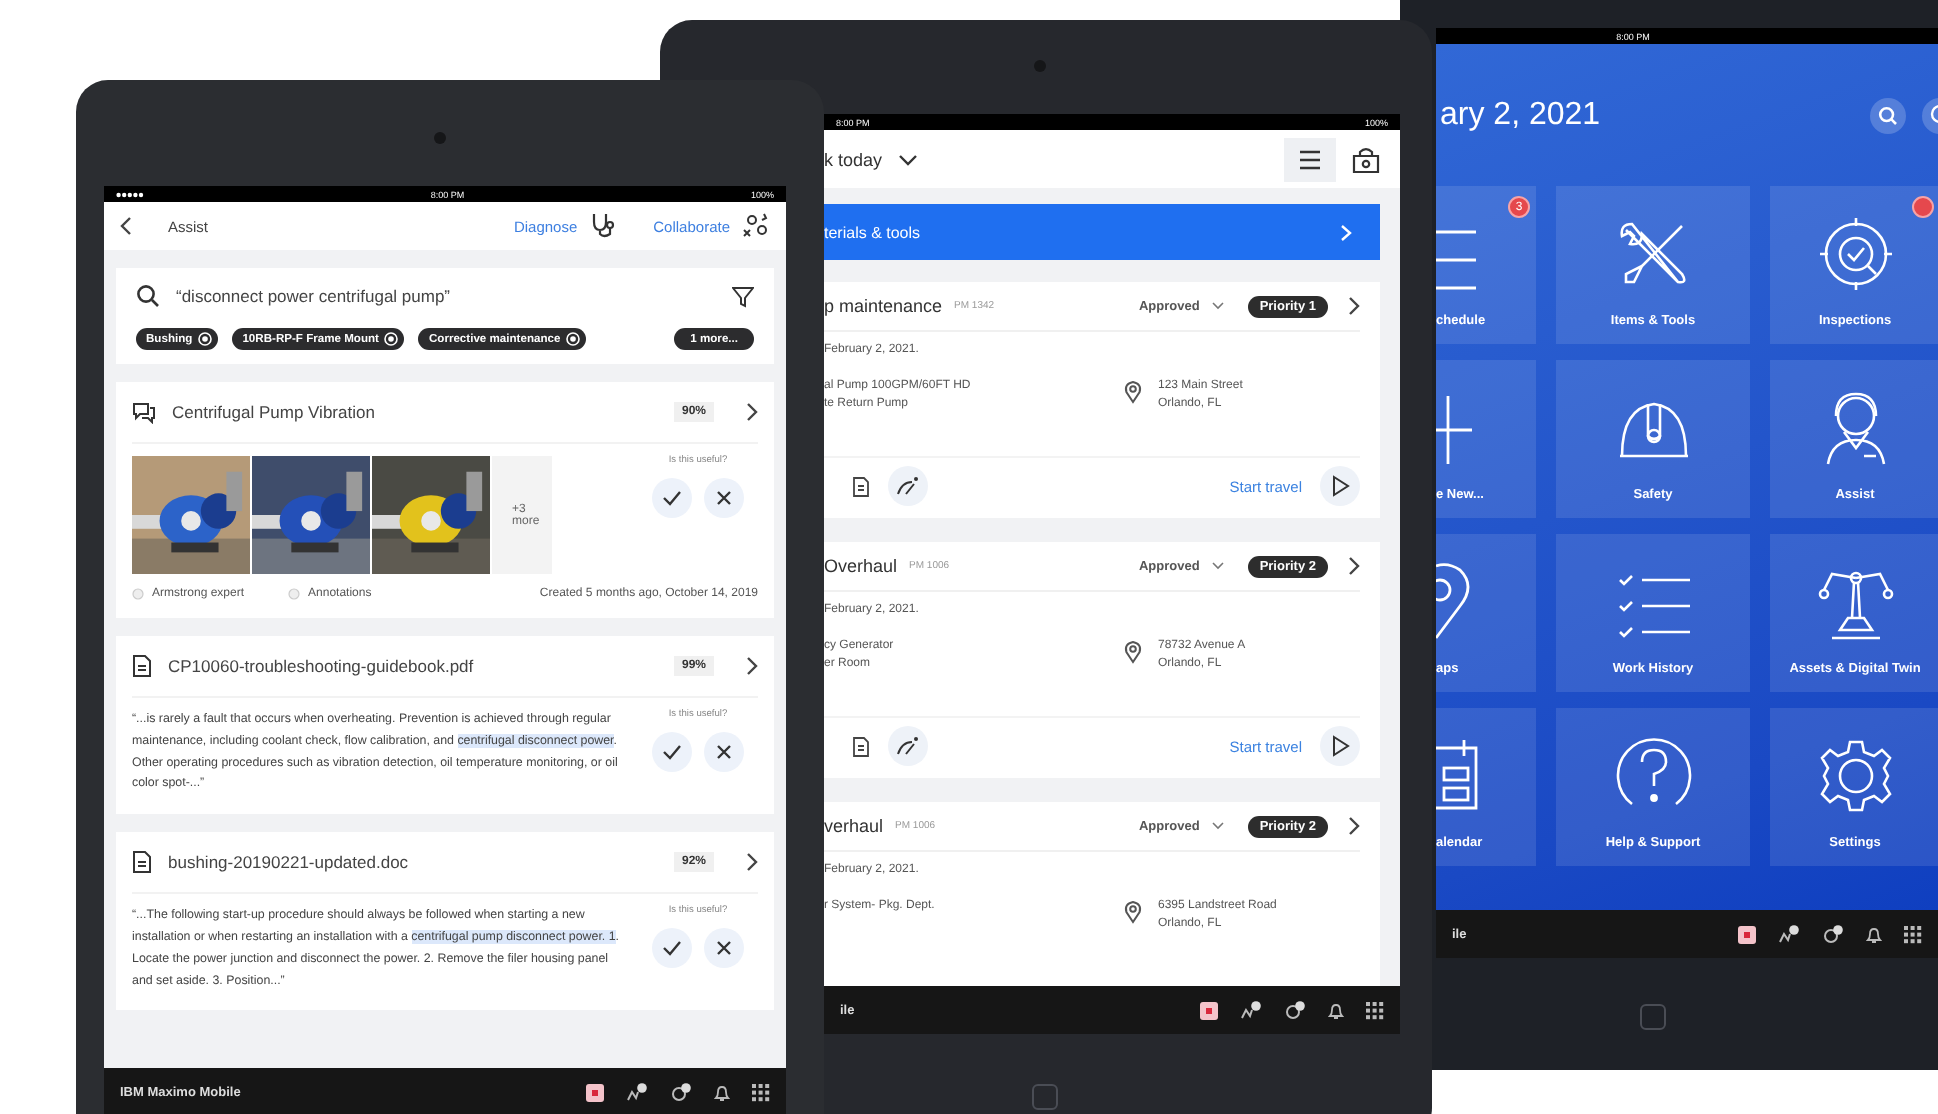 The image size is (1938, 1114). What do you see at coordinates (1930, 115) in the screenshot?
I see `profile-icon` at bounding box center [1930, 115].